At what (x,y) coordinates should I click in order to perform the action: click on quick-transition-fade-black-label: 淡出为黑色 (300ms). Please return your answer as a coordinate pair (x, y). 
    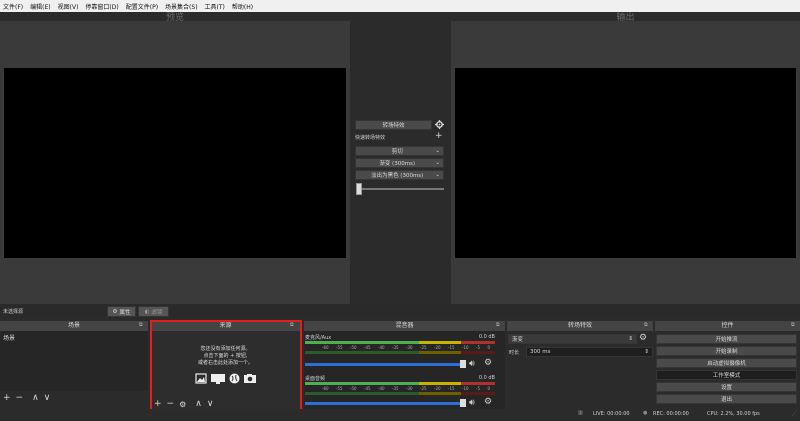
    Looking at the image, I should click on (397, 176).